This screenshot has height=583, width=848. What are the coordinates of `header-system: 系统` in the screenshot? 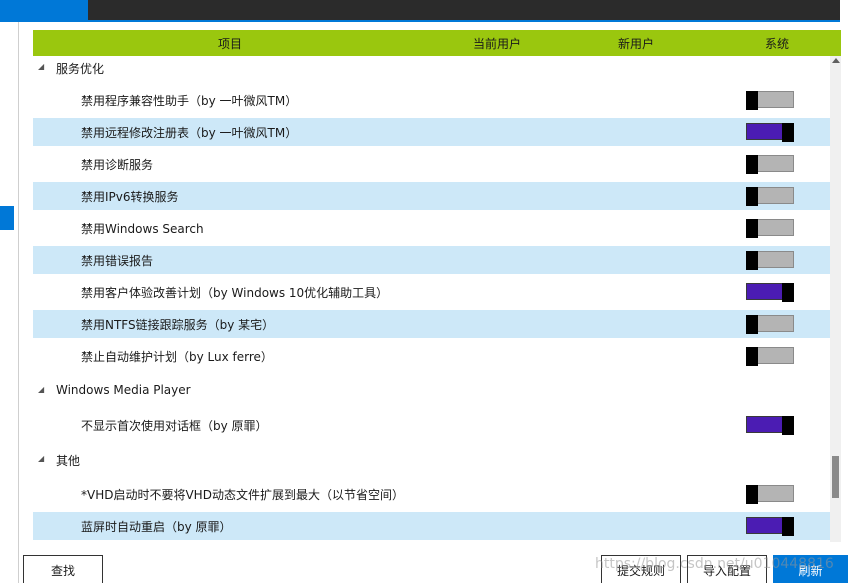 It's located at (777, 43).